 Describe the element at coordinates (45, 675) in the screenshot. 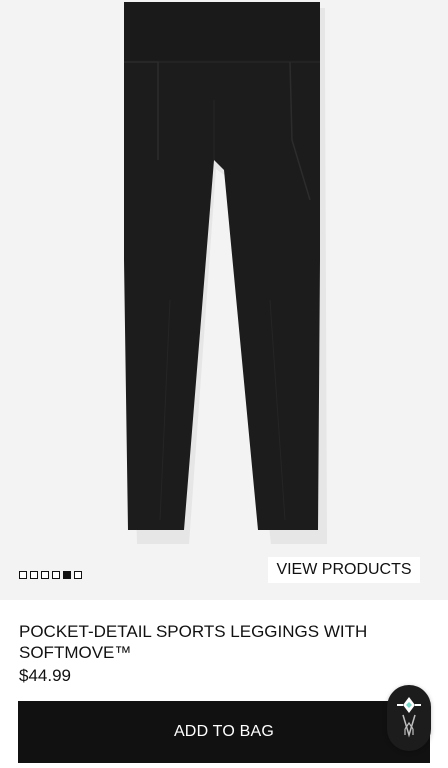

I see `product-price: $44.99` at that location.